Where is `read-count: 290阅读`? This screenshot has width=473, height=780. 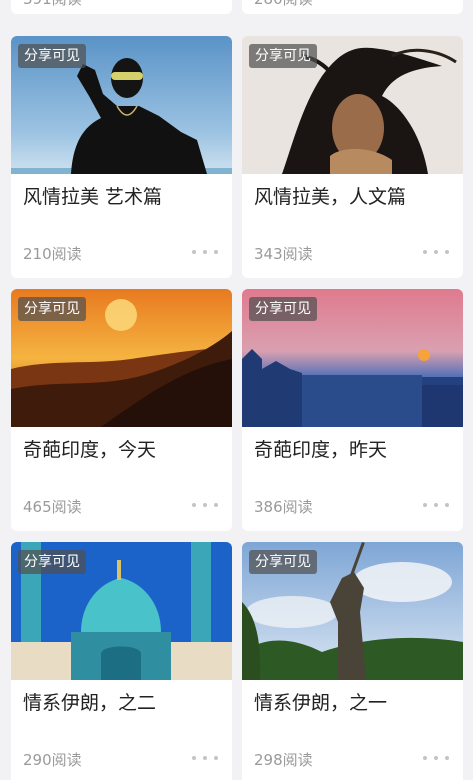
read-count: 290阅读 is located at coordinates (52, 760).